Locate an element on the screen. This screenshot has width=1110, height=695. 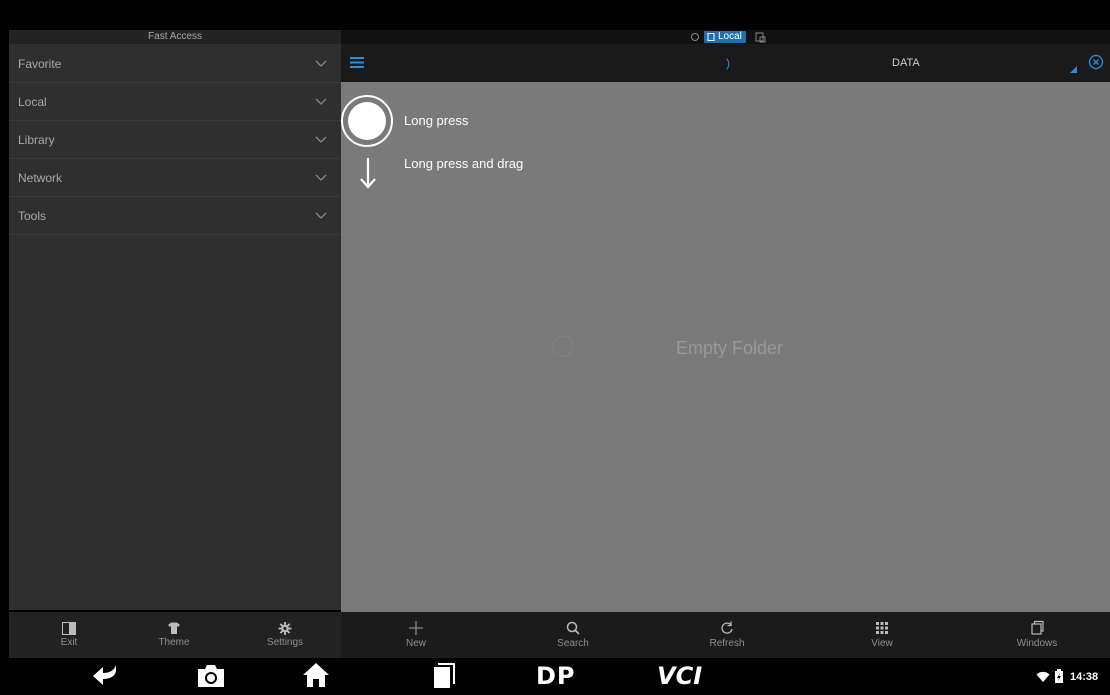
recent-apps-icon is located at coordinates (443, 676).